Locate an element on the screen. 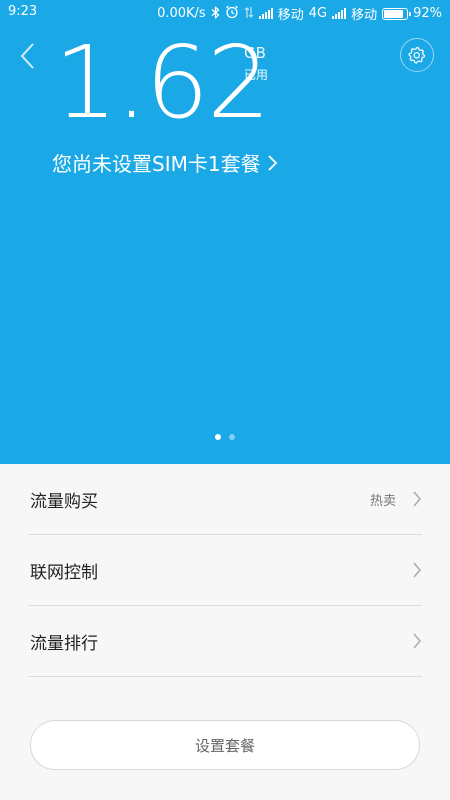  signal-strength-1-icon is located at coordinates (265, 13).